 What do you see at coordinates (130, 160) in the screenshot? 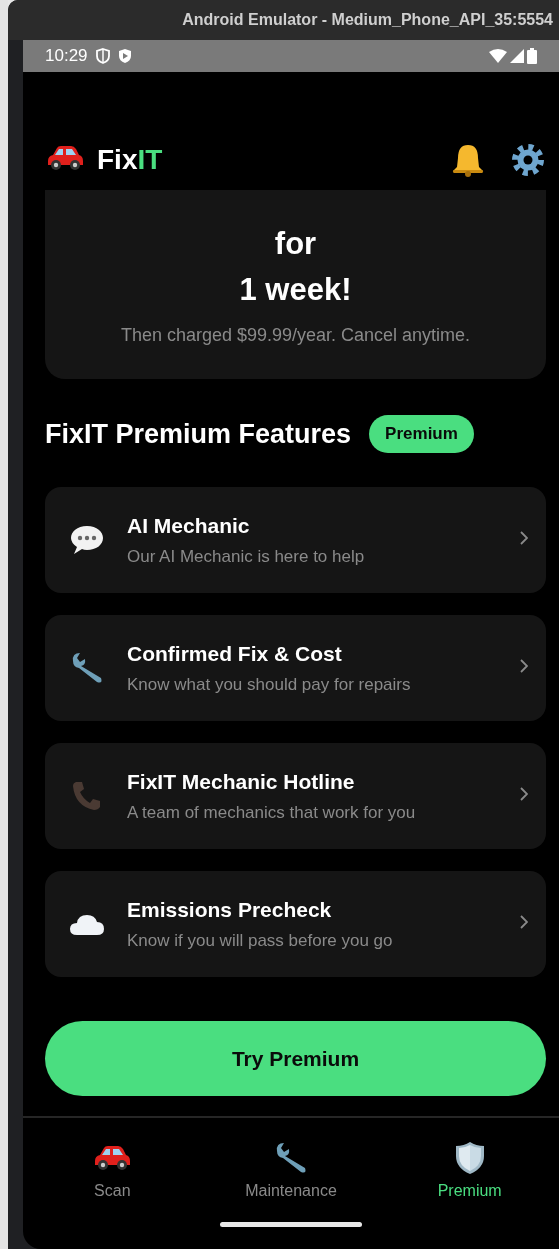
I see `app-logo-text: FixIT` at bounding box center [130, 160].